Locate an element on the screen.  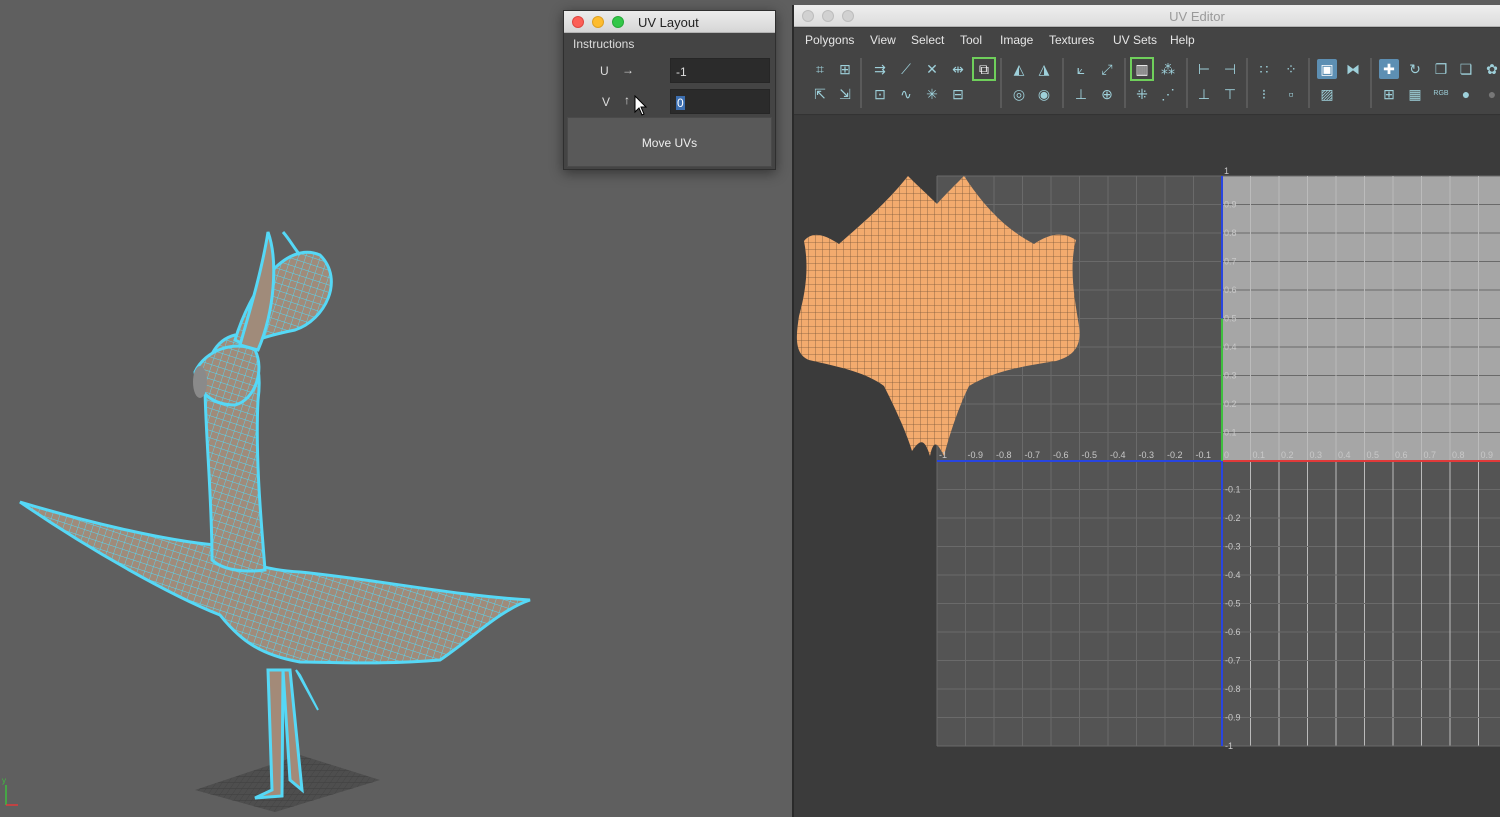
shade-ball-icon: ● is located at coordinates (1466, 94).